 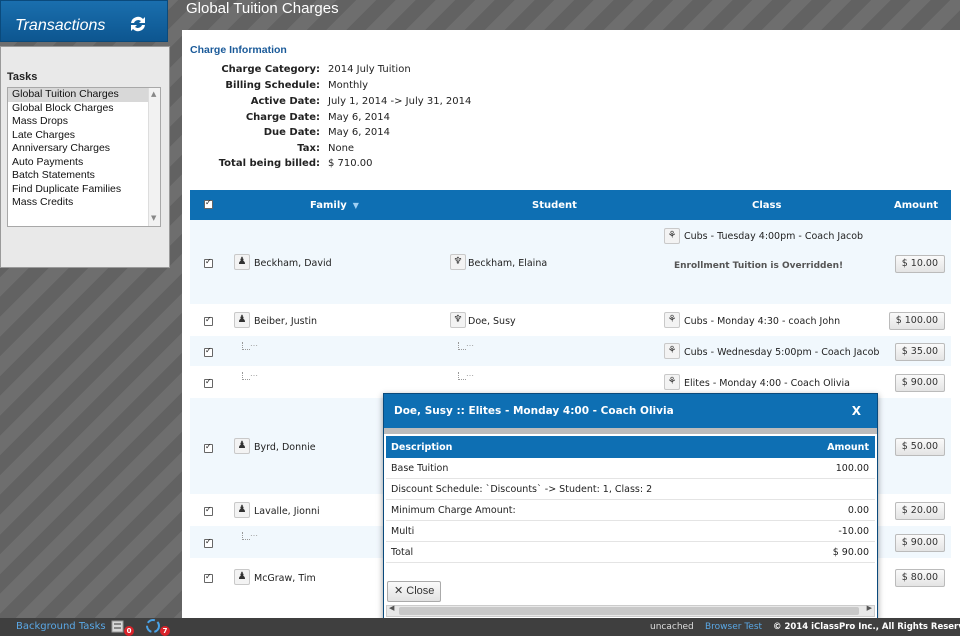 I want to click on column-family: Family ▼, so click(x=334, y=205).